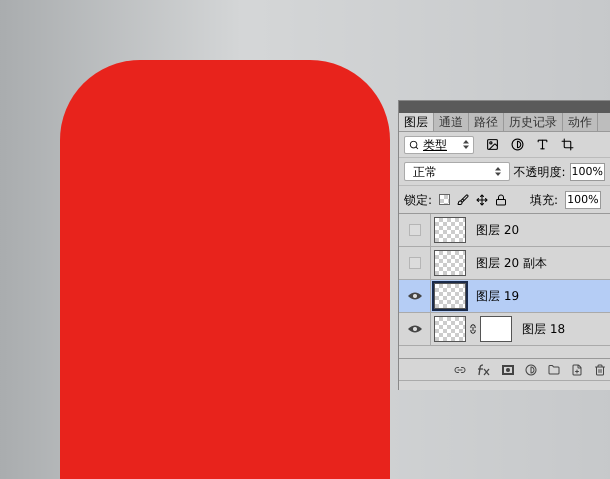 The height and width of the screenshot is (479, 610). What do you see at coordinates (542, 144) in the screenshot?
I see `type-icon` at bounding box center [542, 144].